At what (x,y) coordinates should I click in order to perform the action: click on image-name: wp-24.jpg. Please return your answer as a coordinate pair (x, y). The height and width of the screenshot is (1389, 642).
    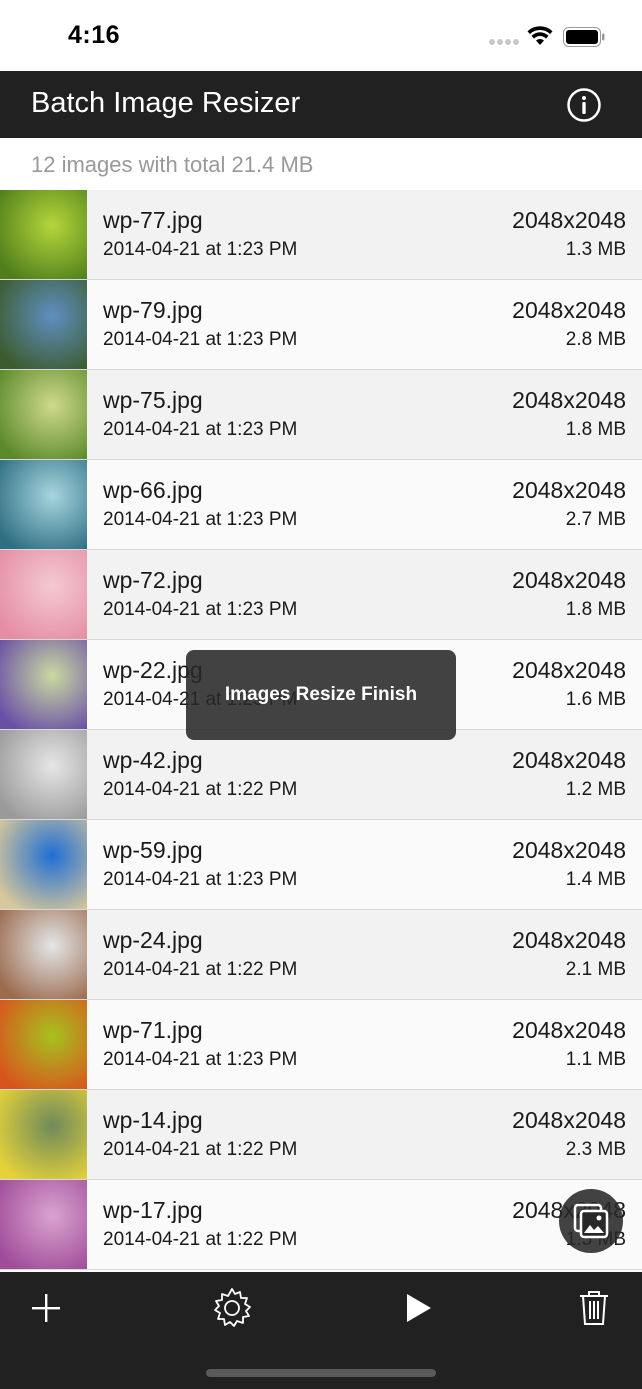
    Looking at the image, I should click on (153, 940).